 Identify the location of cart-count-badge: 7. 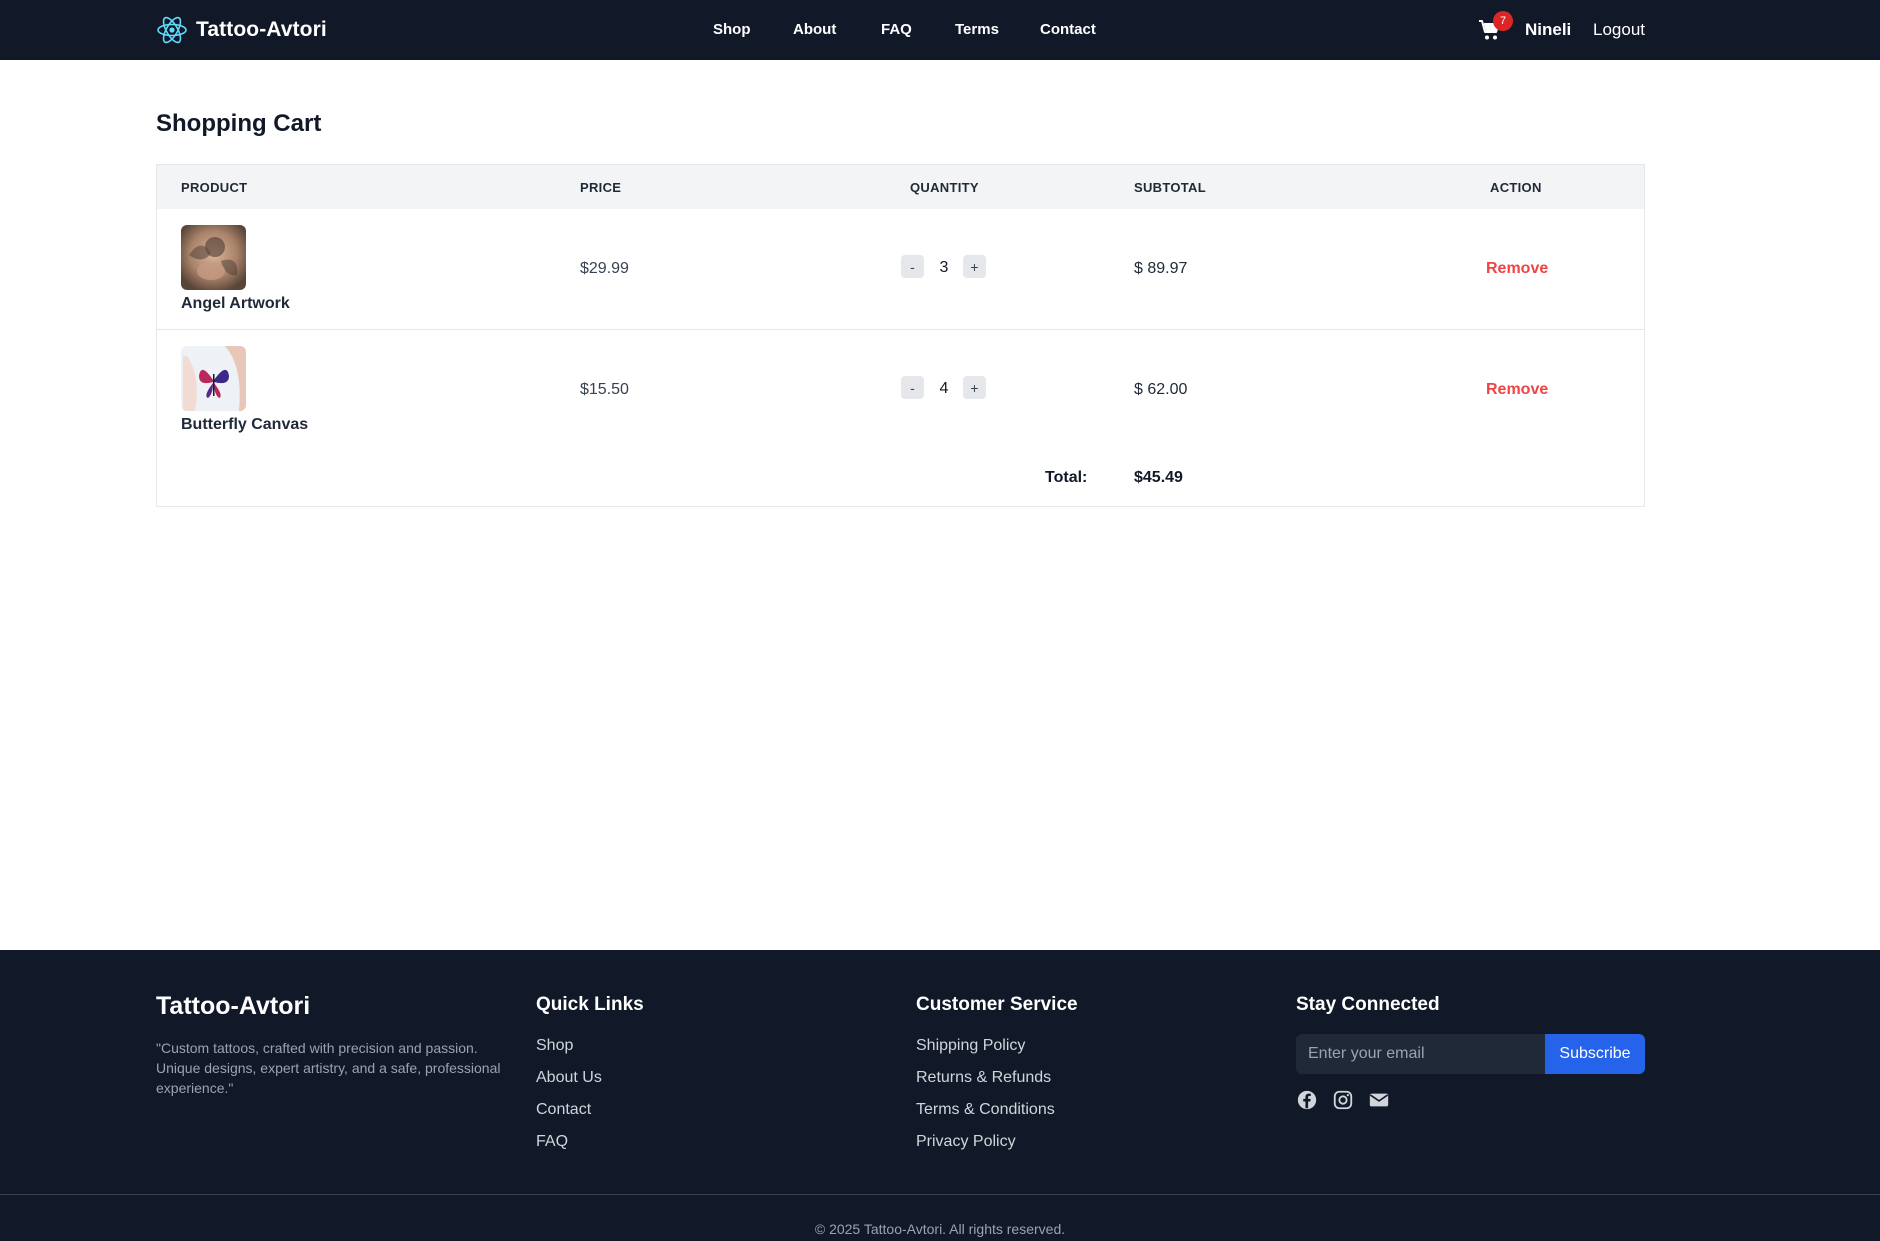
(1503, 21).